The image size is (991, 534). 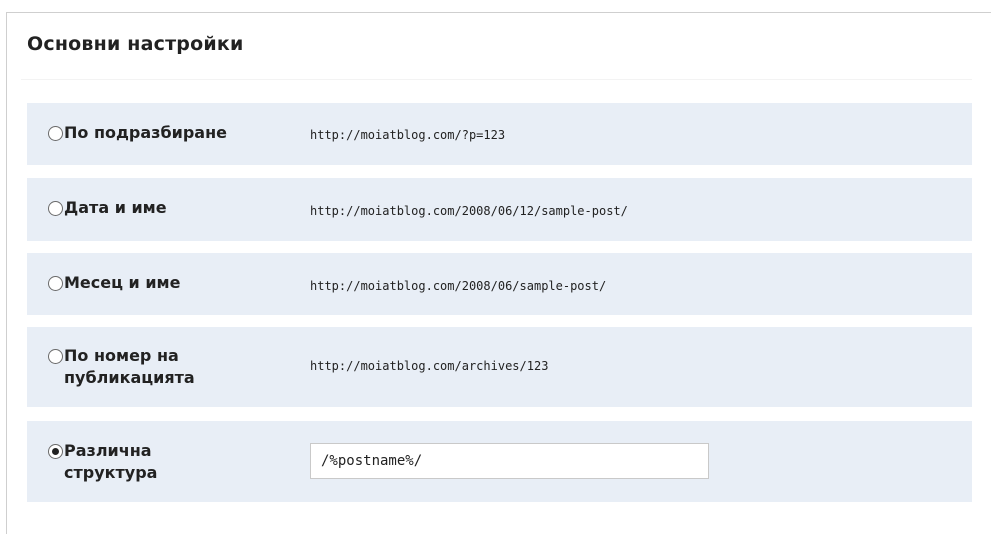 What do you see at coordinates (122, 282) in the screenshot?
I see `option-label-month-and-name: Месец и име` at bounding box center [122, 282].